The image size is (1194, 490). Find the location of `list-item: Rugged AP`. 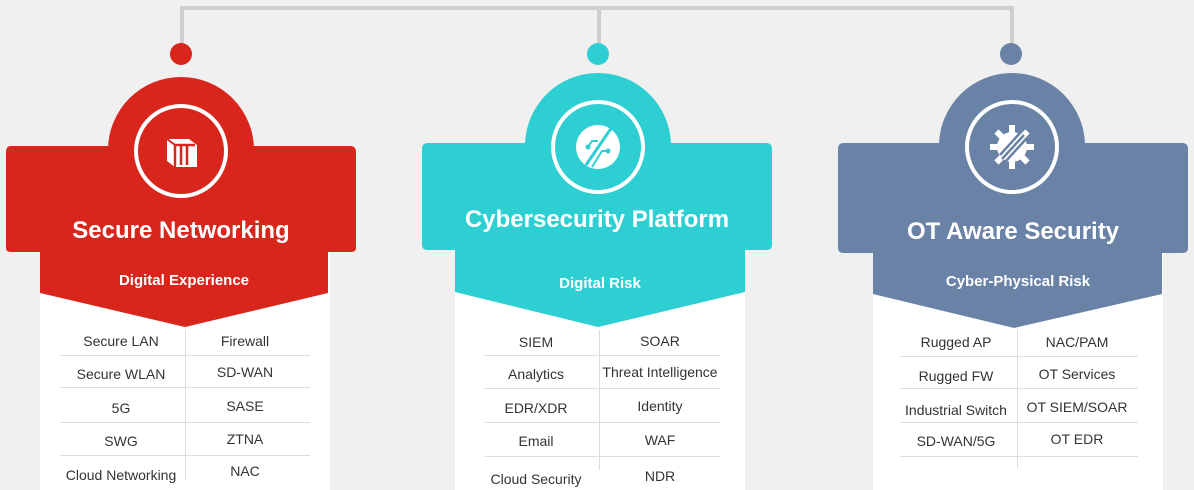

list-item: Rugged AP is located at coordinates (956, 342).